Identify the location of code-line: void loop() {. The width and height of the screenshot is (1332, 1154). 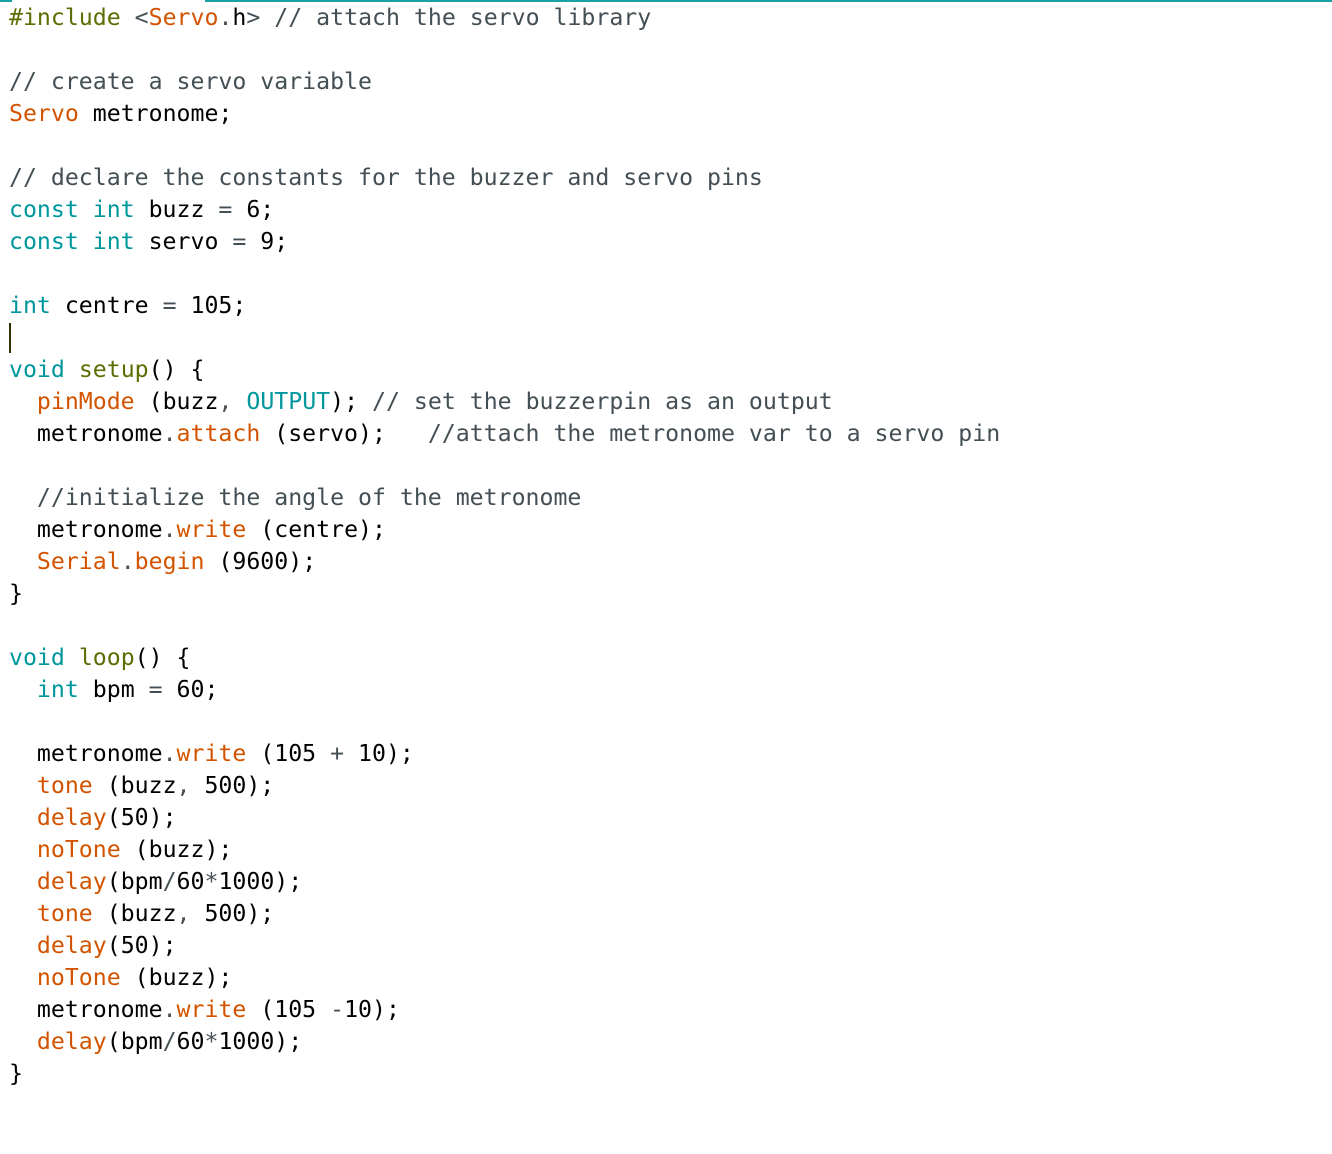
(504, 658).